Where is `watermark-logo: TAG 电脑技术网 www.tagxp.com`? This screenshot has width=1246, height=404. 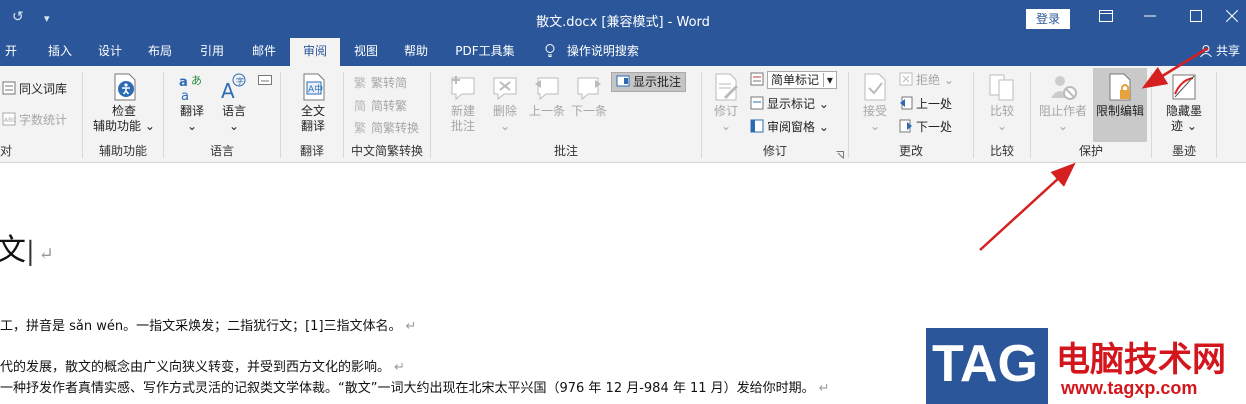
watermark-logo: TAG 电脑技术网 www.tagxp.com is located at coordinates (1086, 366).